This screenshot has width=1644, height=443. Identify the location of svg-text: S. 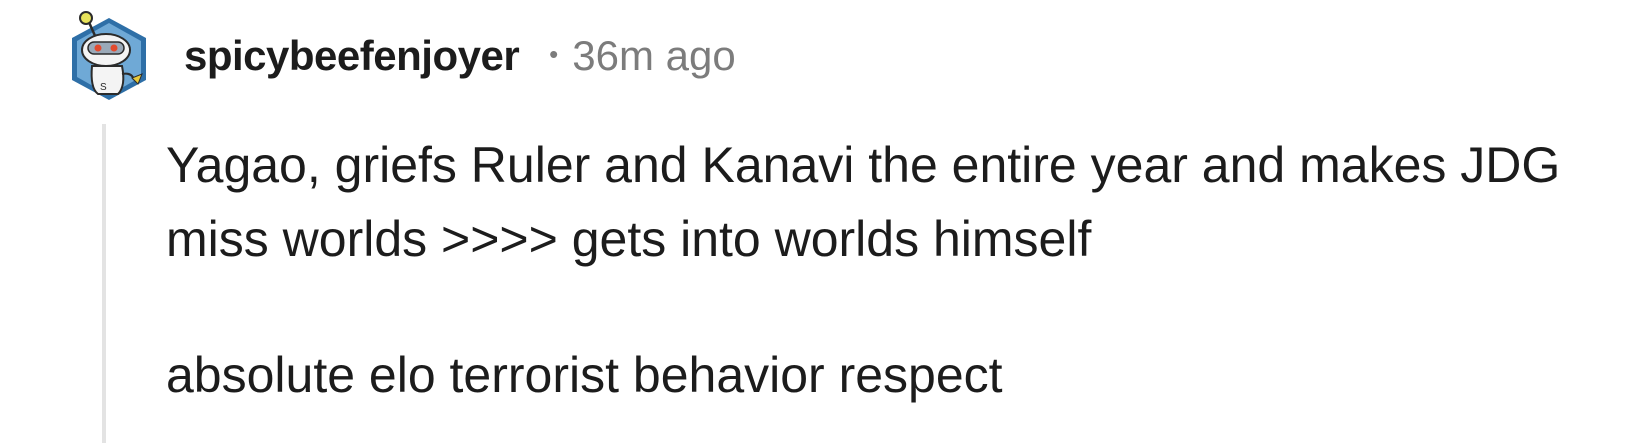
(103, 87).